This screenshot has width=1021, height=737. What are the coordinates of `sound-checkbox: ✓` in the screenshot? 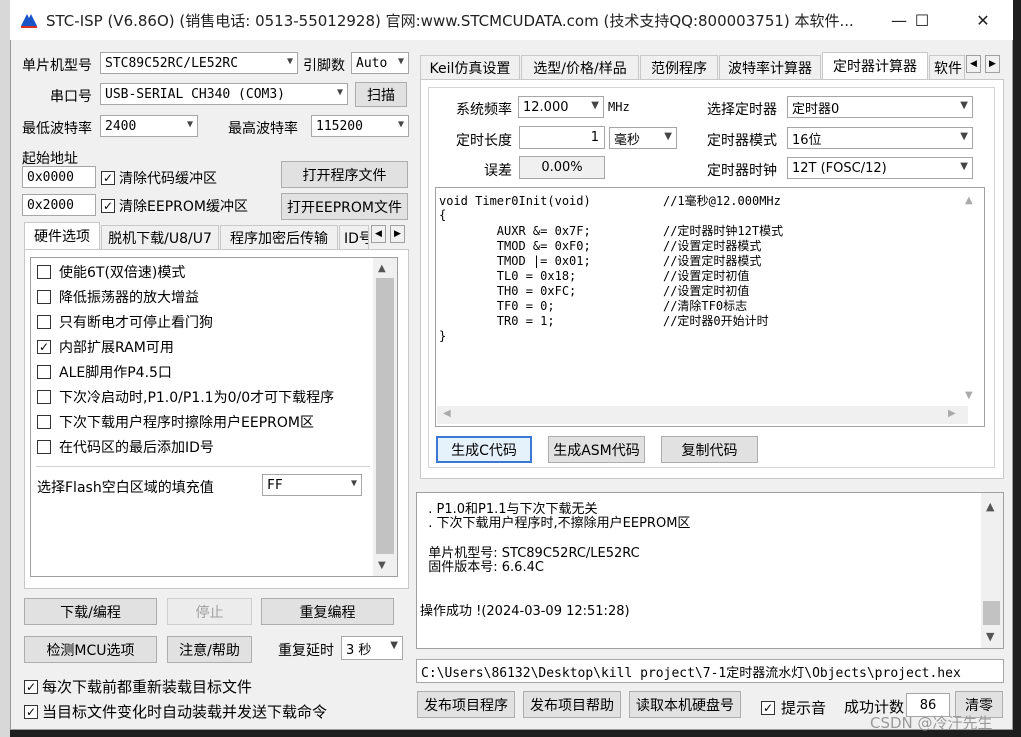 It's located at (768, 707).